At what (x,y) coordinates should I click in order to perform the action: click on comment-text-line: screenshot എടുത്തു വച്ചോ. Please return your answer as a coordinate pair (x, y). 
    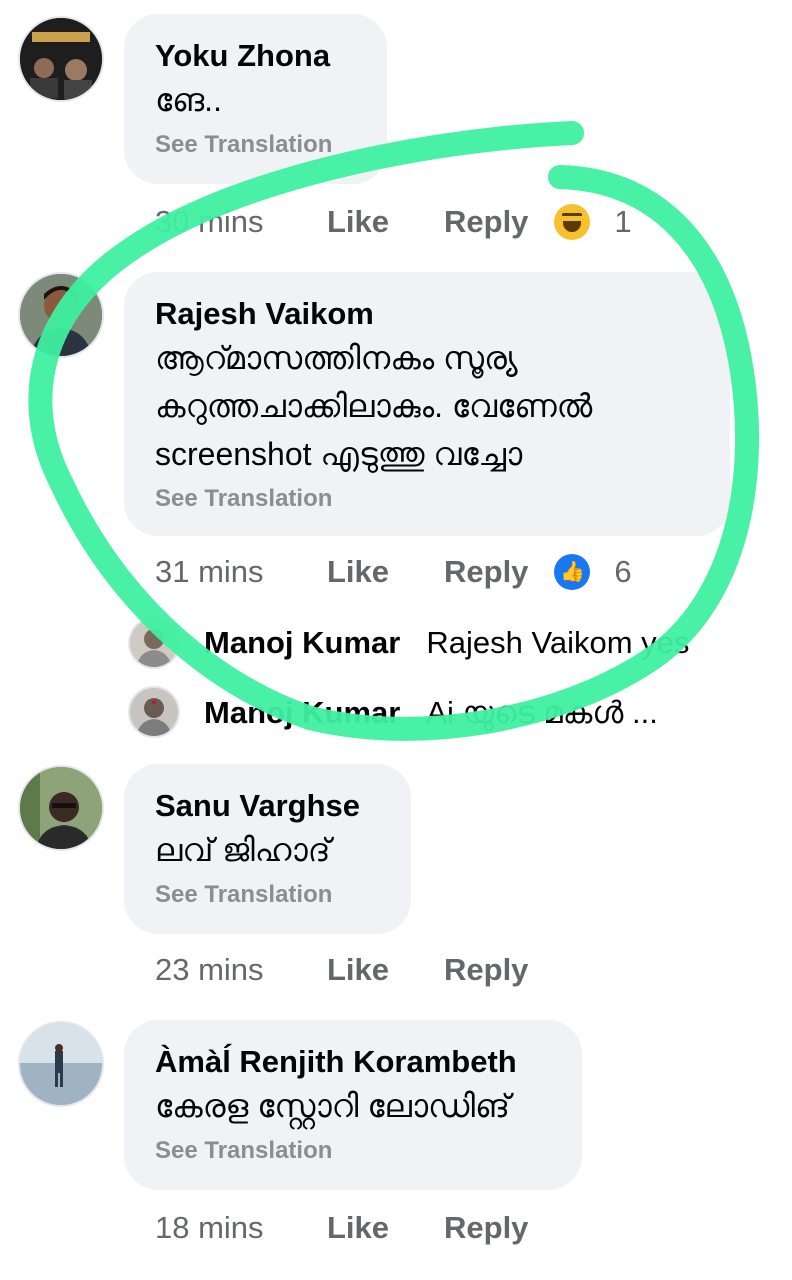
    Looking at the image, I should click on (339, 454).